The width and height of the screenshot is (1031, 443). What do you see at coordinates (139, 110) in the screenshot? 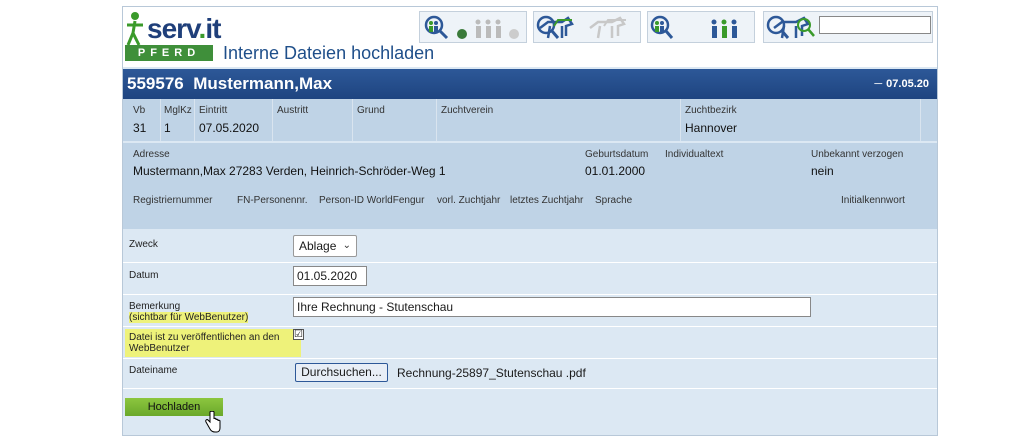
I see `vb-label: Vb` at bounding box center [139, 110].